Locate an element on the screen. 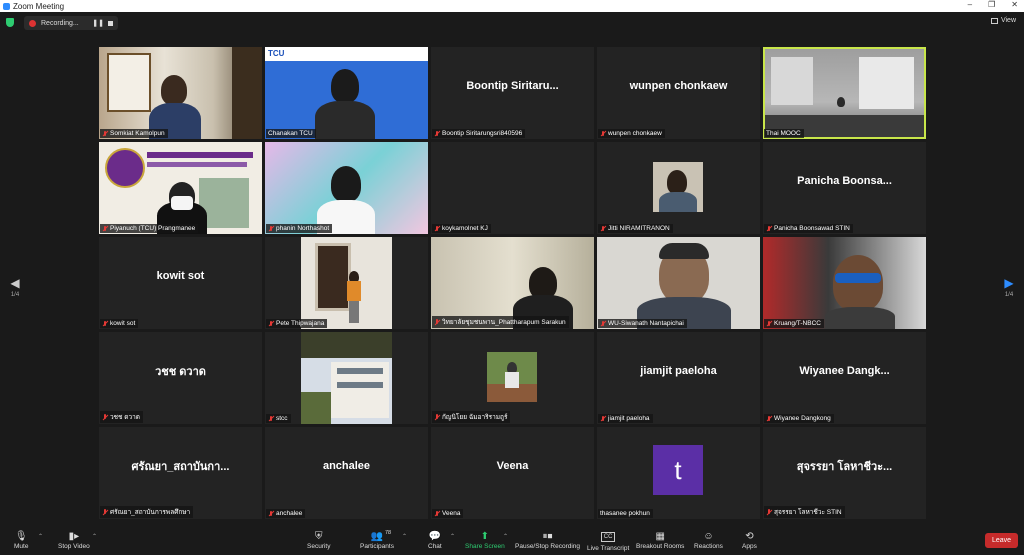  security-shield-icon is located at coordinates (10, 22).